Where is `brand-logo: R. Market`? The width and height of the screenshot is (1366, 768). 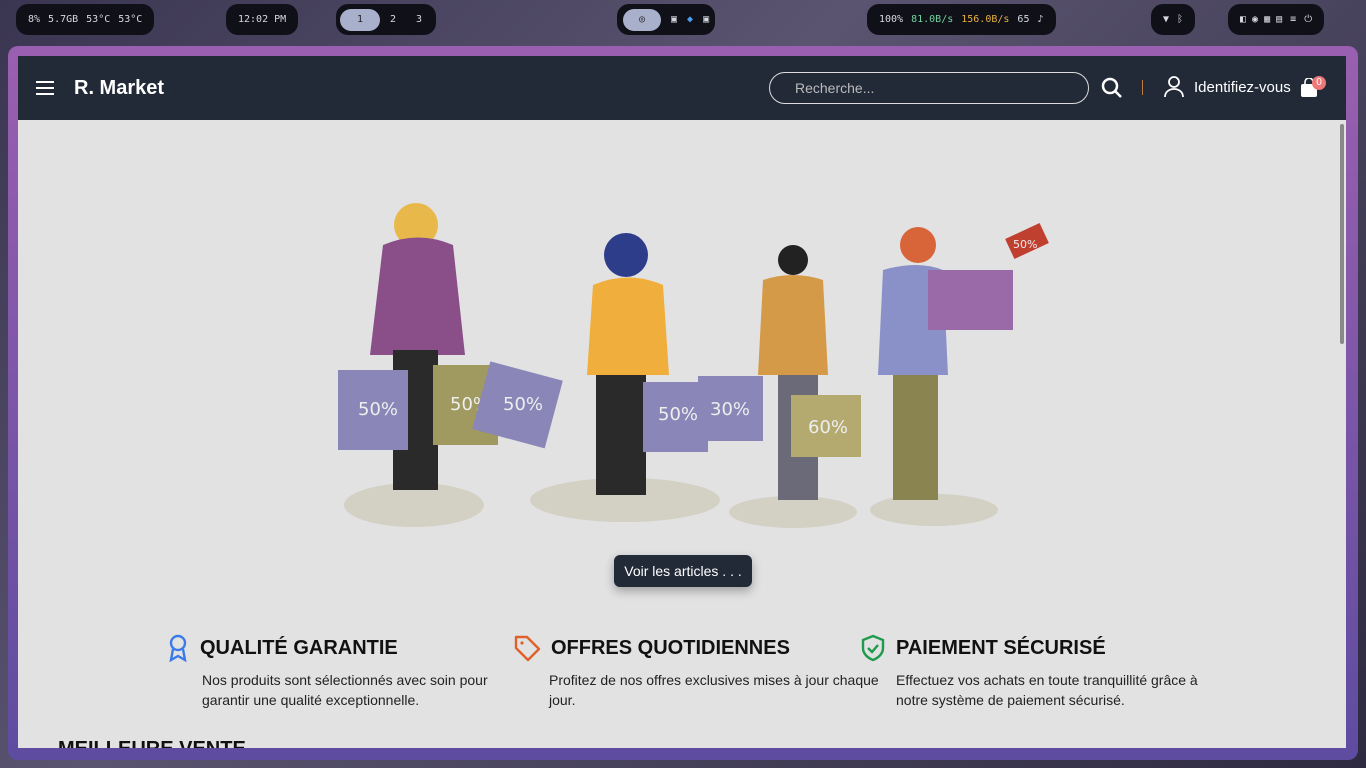 brand-logo: R. Market is located at coordinates (119, 88).